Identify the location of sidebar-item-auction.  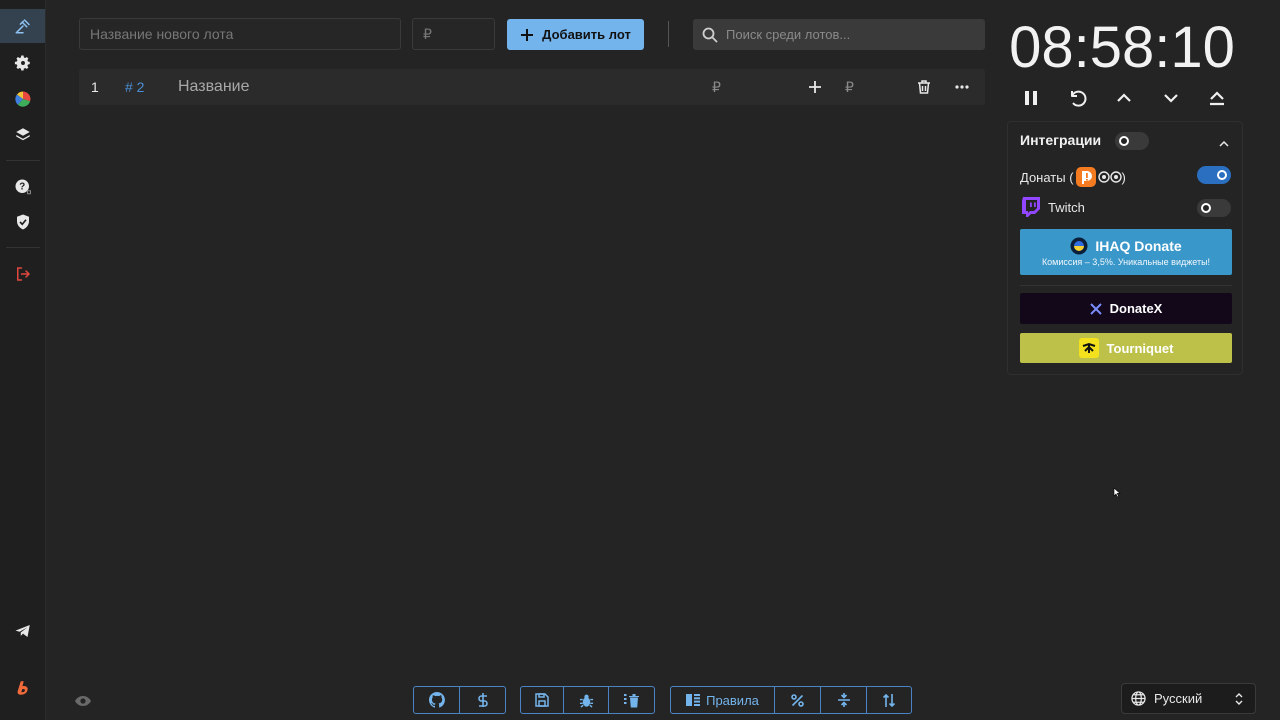
(22, 26).